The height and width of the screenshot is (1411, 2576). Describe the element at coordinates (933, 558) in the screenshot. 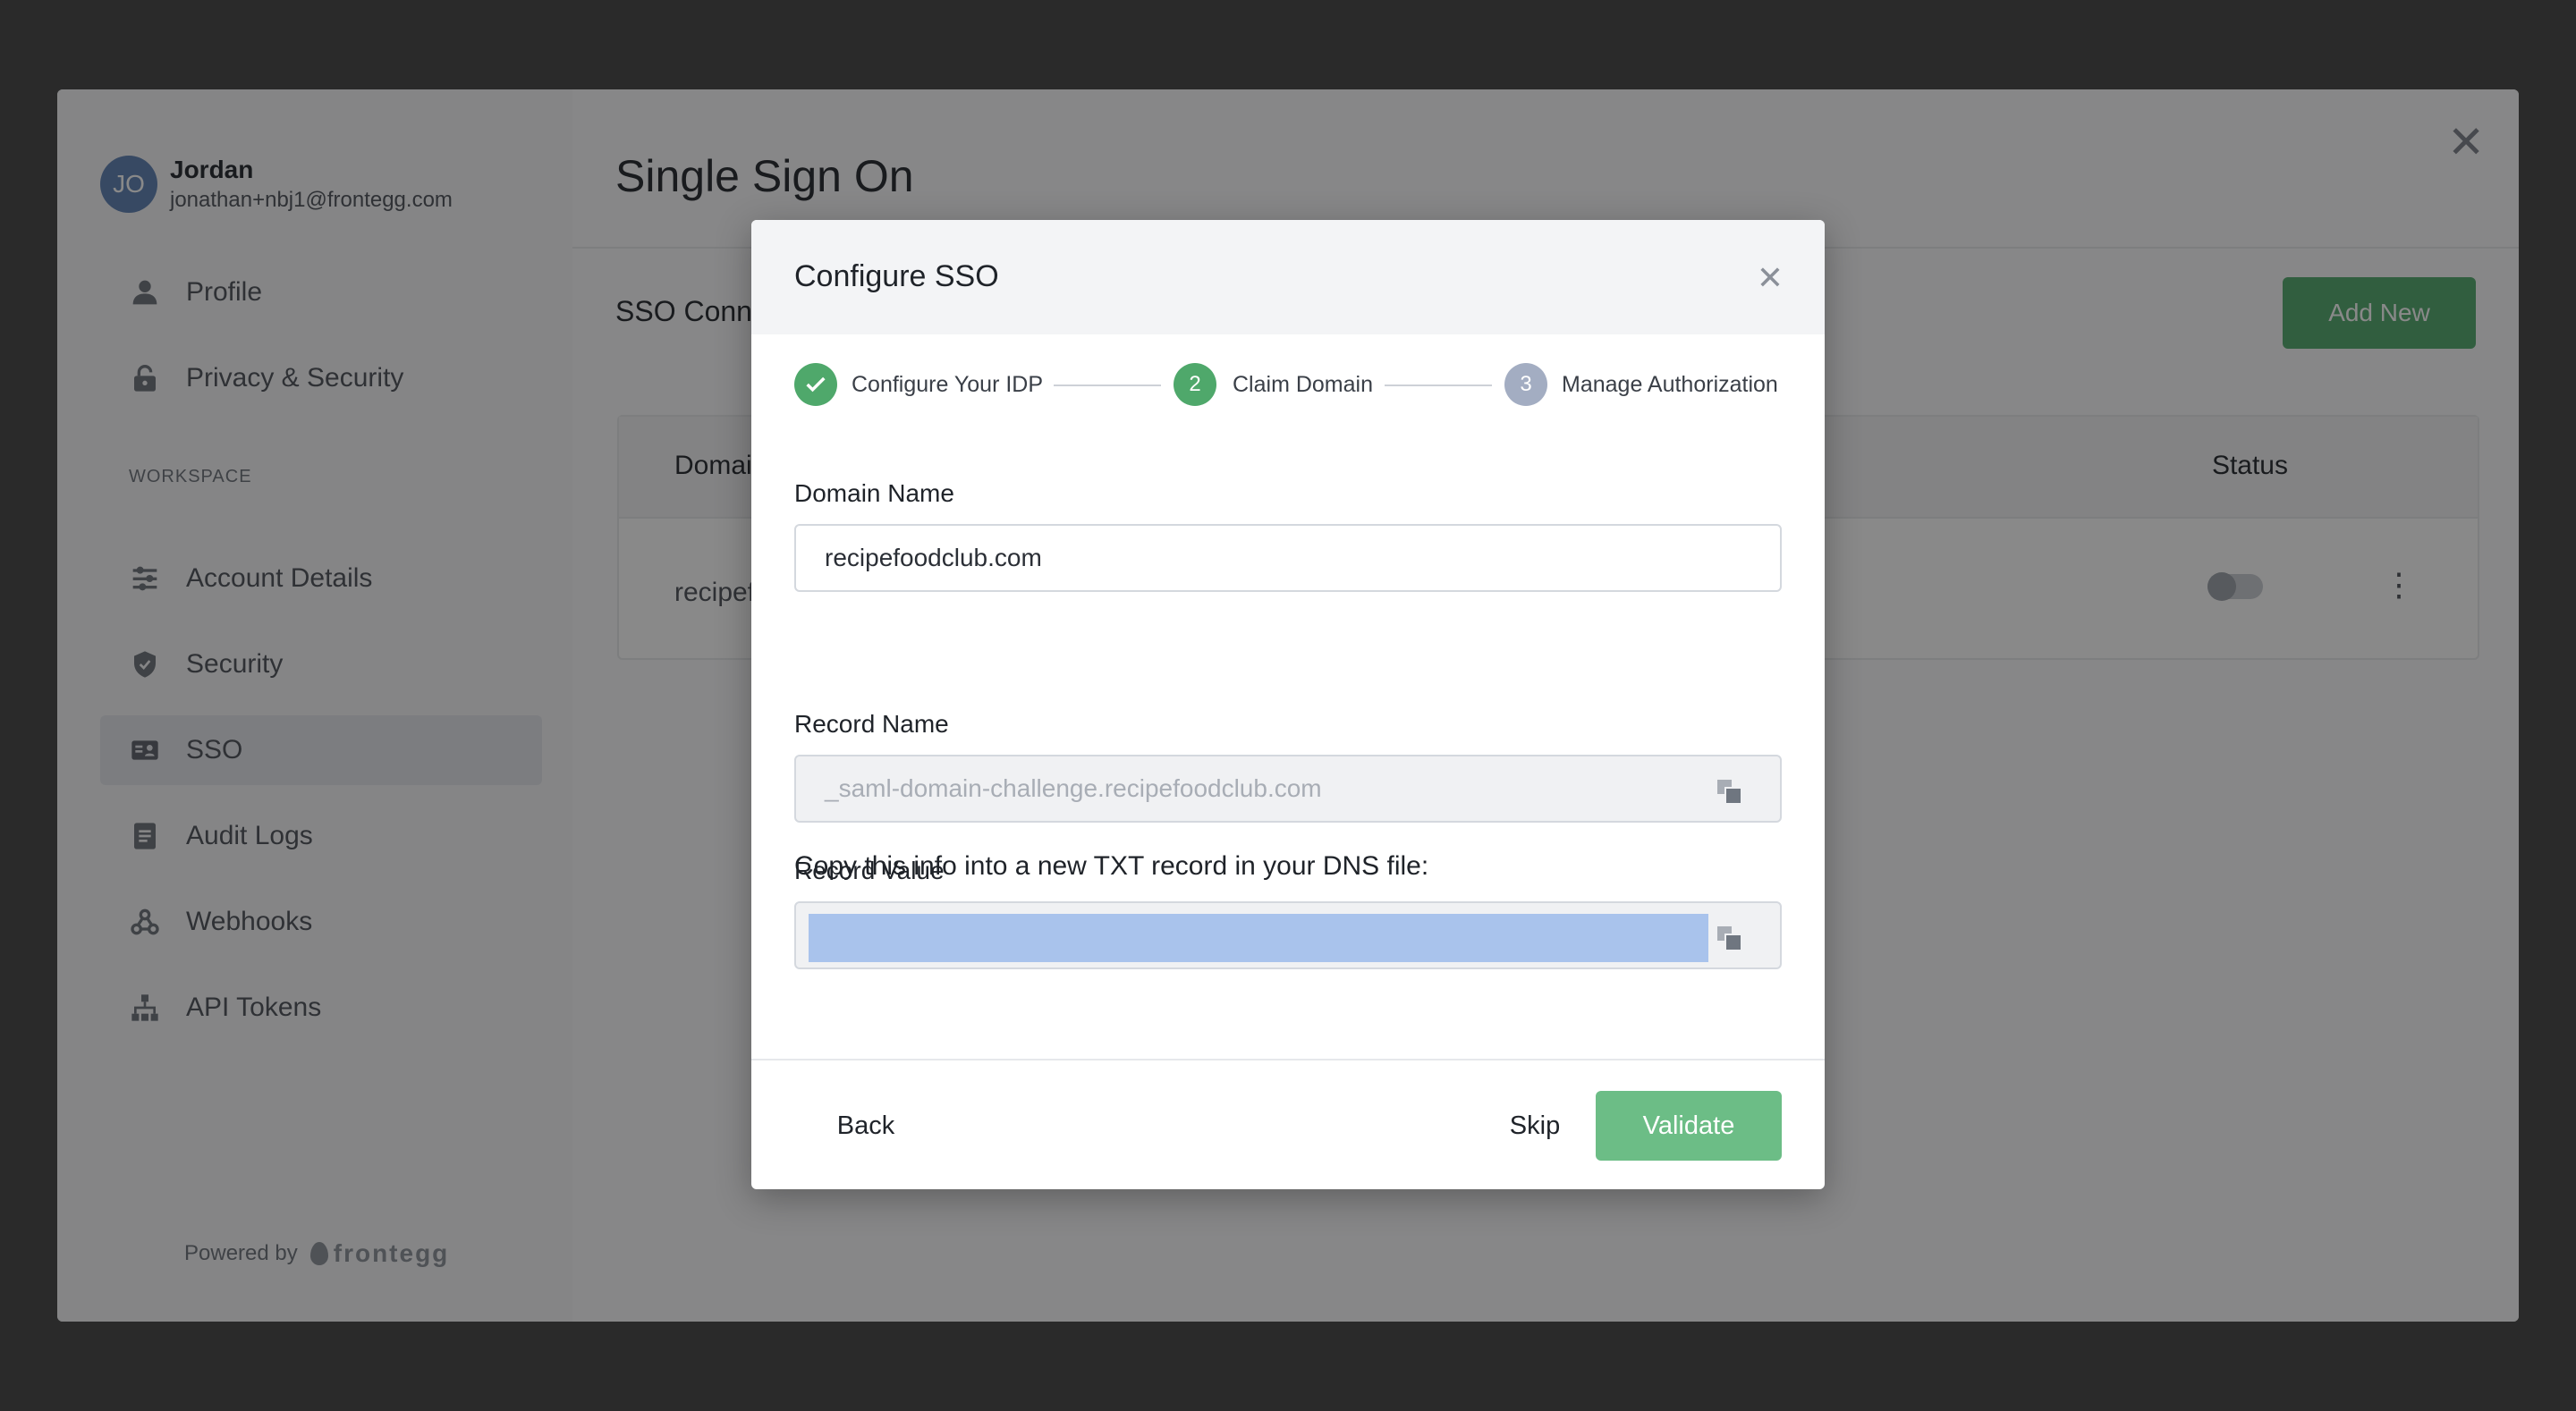

I see `domain-name-value: recipefoodclub.com` at that location.